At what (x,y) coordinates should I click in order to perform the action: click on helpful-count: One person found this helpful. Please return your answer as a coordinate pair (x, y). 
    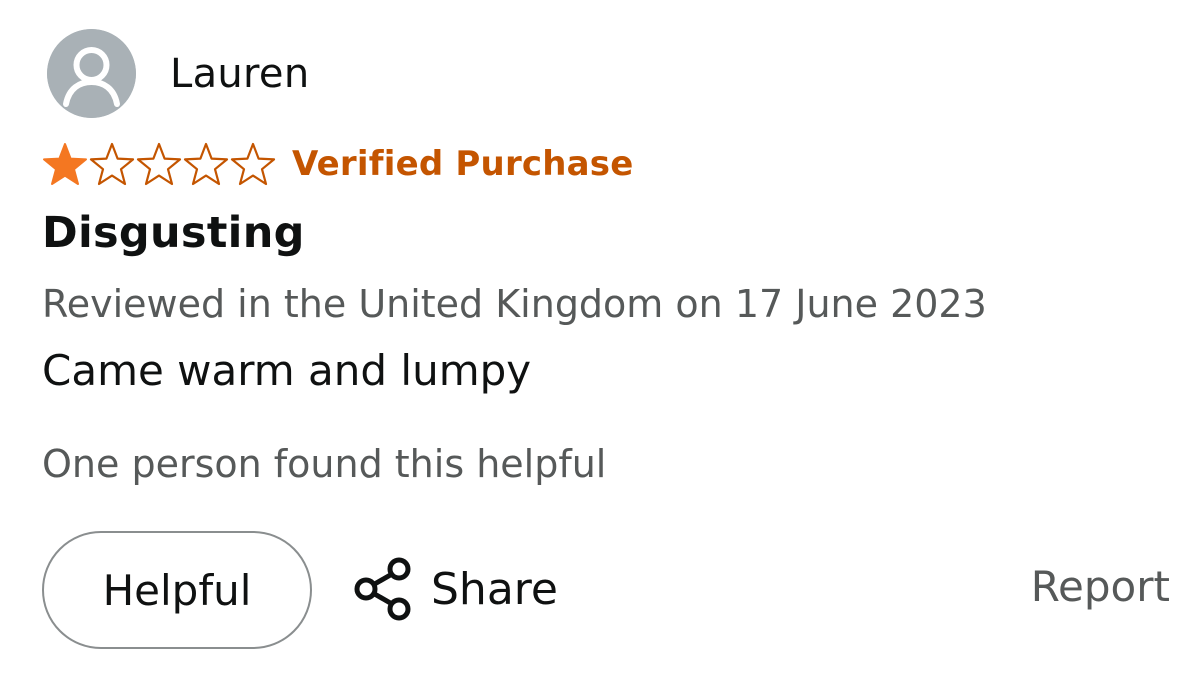
    Looking at the image, I should click on (324, 464).